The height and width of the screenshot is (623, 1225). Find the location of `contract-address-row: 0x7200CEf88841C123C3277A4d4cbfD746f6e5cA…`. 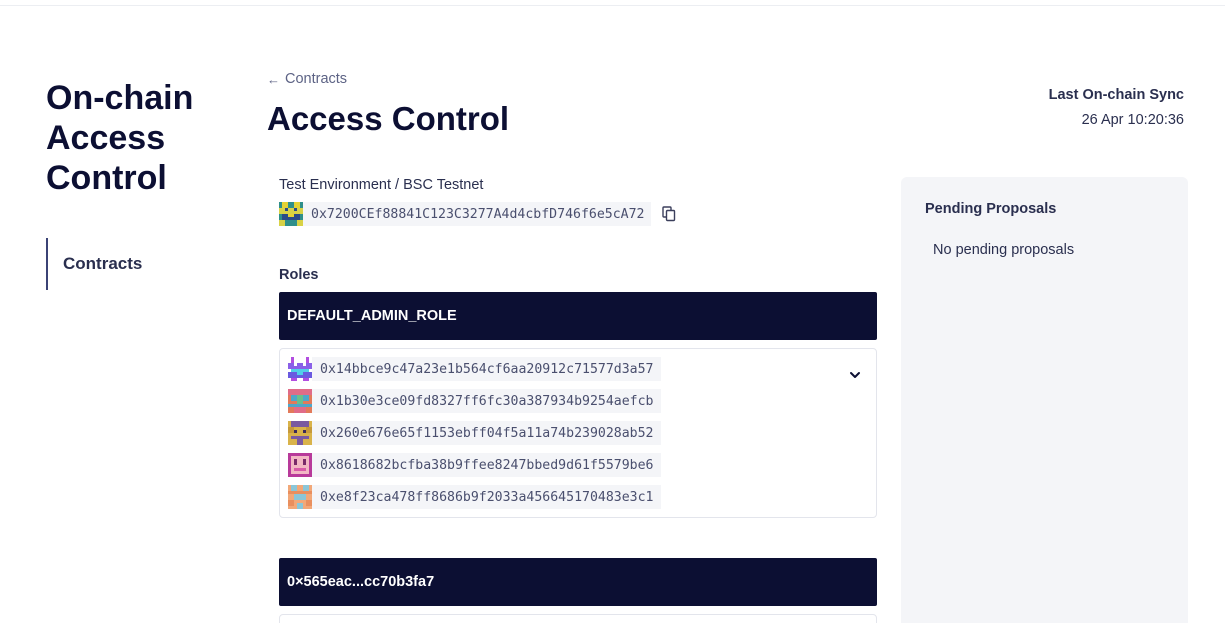

contract-address-row: 0x7200CEf88841C123C3277A4d4cbfD746f6e5cA… is located at coordinates (477, 214).